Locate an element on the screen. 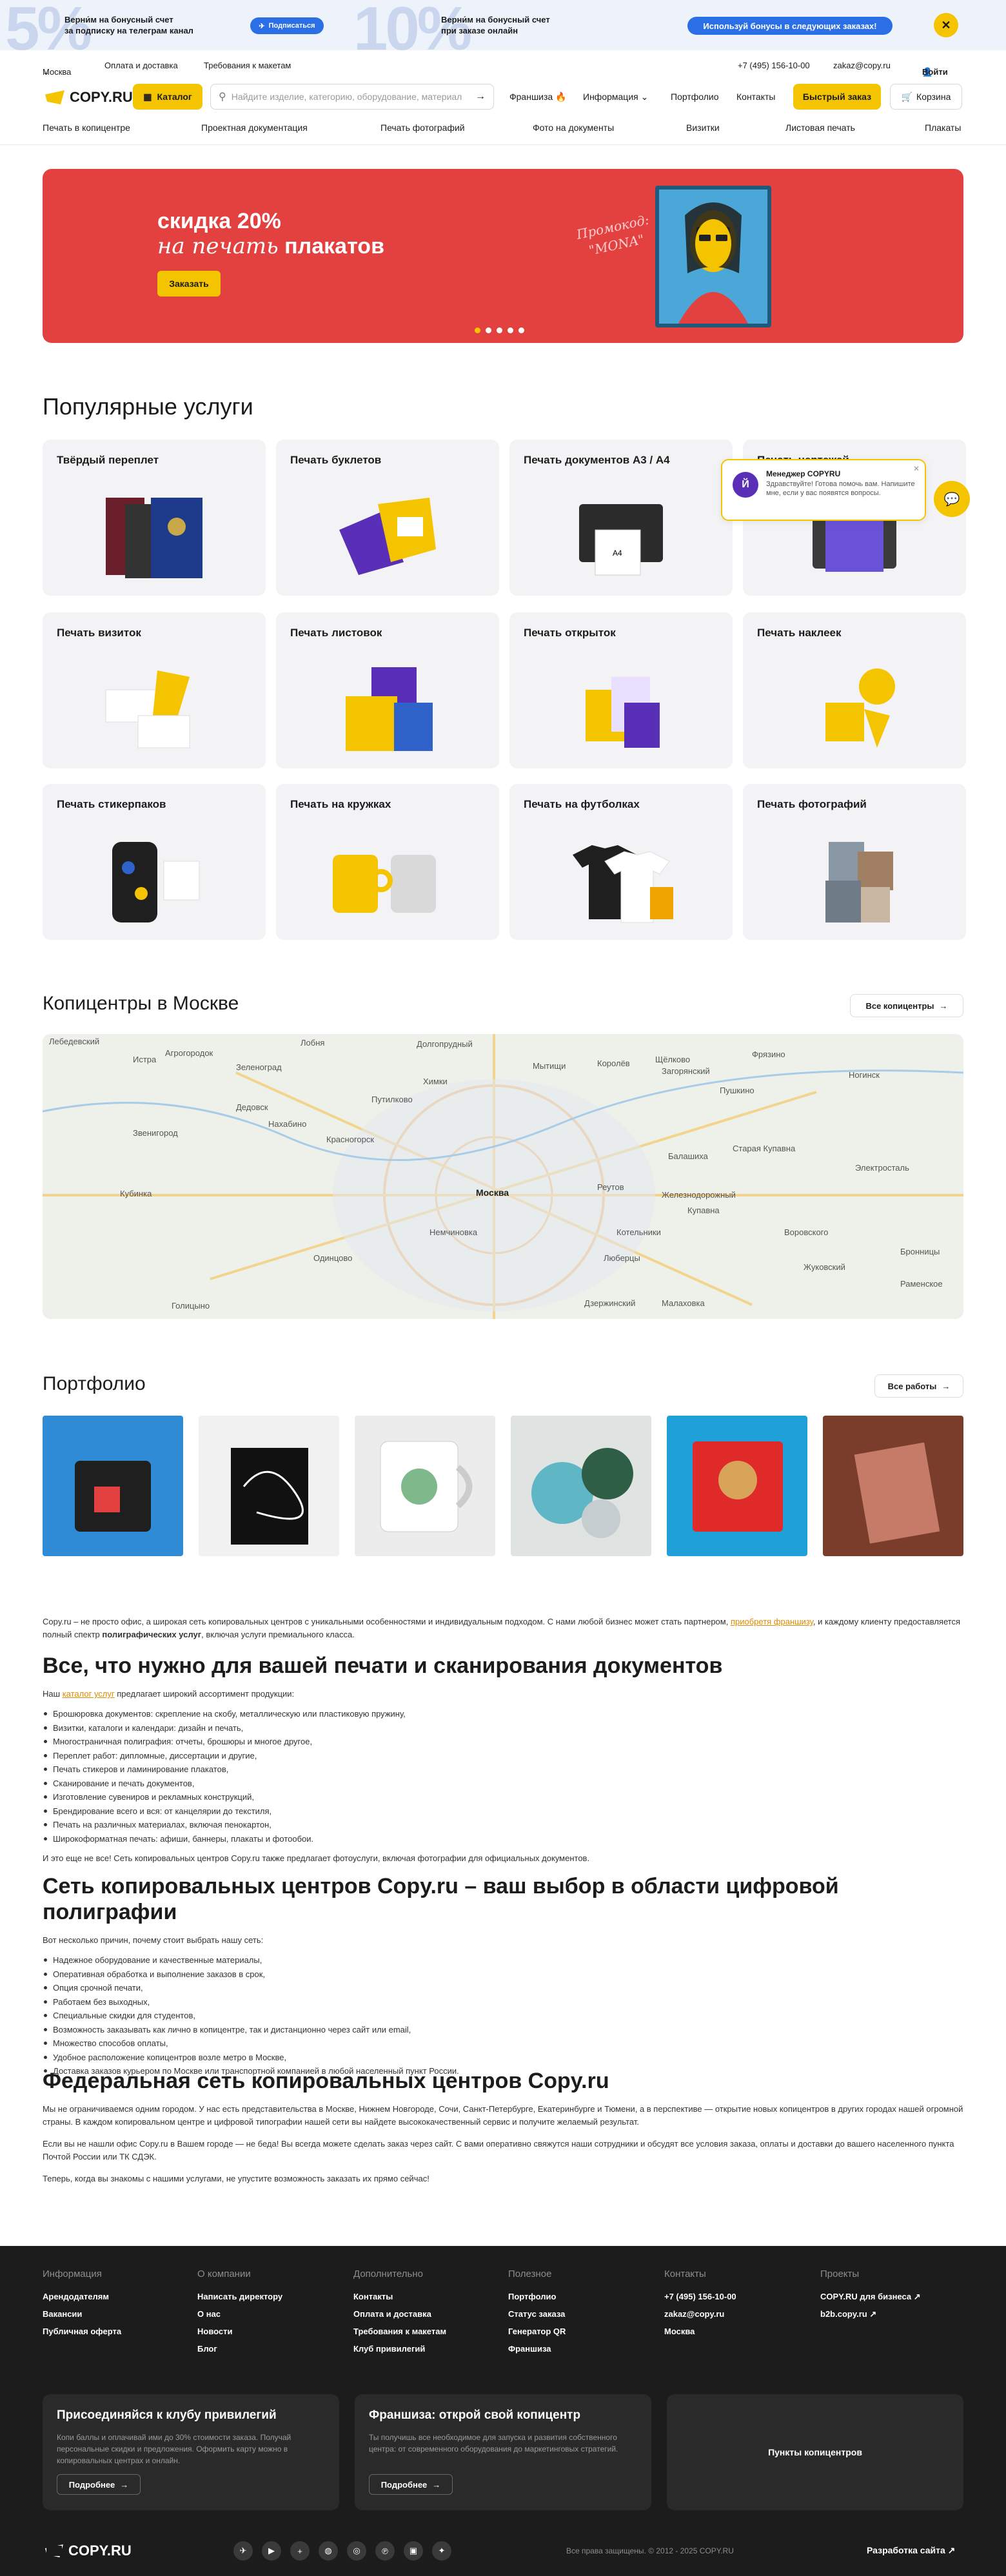  catnav-item: Печать фотографий is located at coordinates (423, 128).